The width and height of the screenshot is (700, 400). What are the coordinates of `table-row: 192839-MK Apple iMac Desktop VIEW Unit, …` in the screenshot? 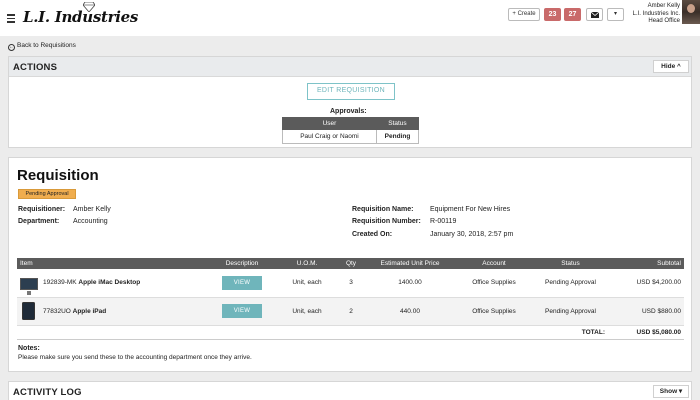 It's located at (350, 283).